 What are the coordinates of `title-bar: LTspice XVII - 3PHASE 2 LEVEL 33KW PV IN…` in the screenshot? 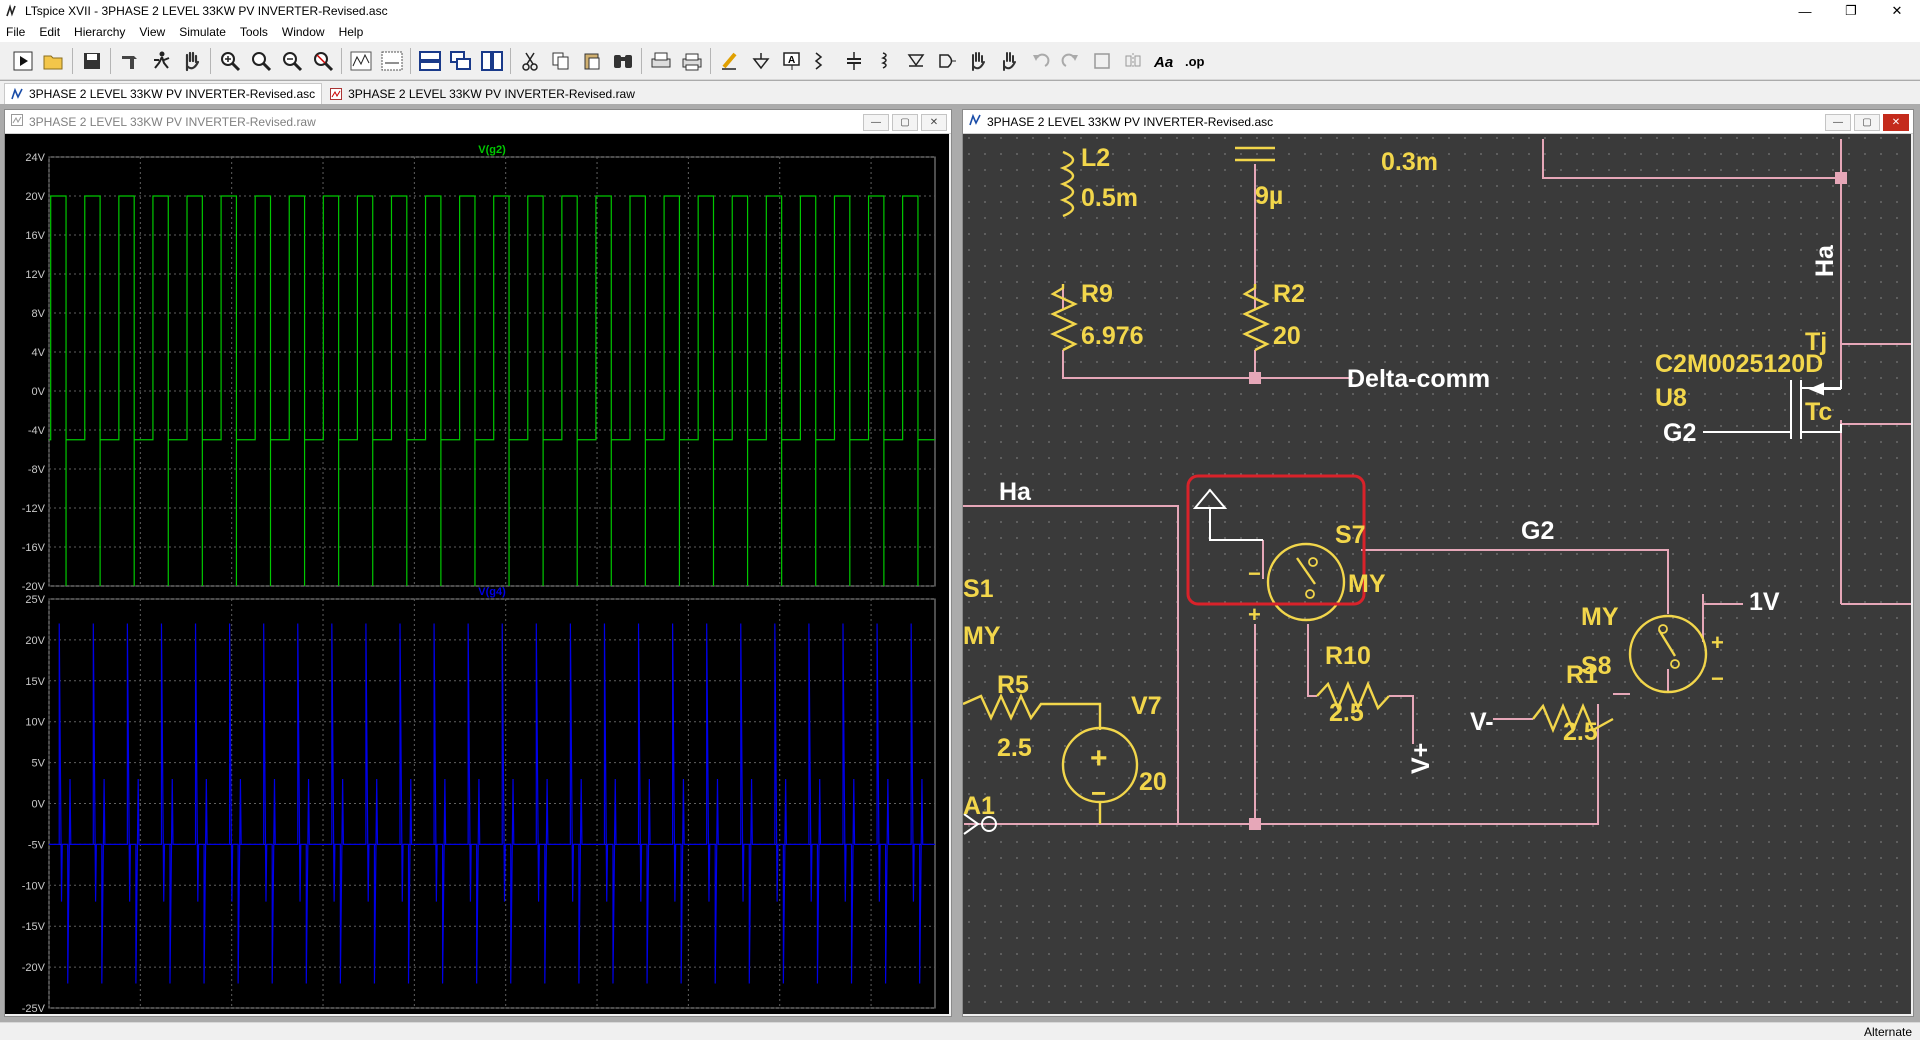 It's located at (960, 11).